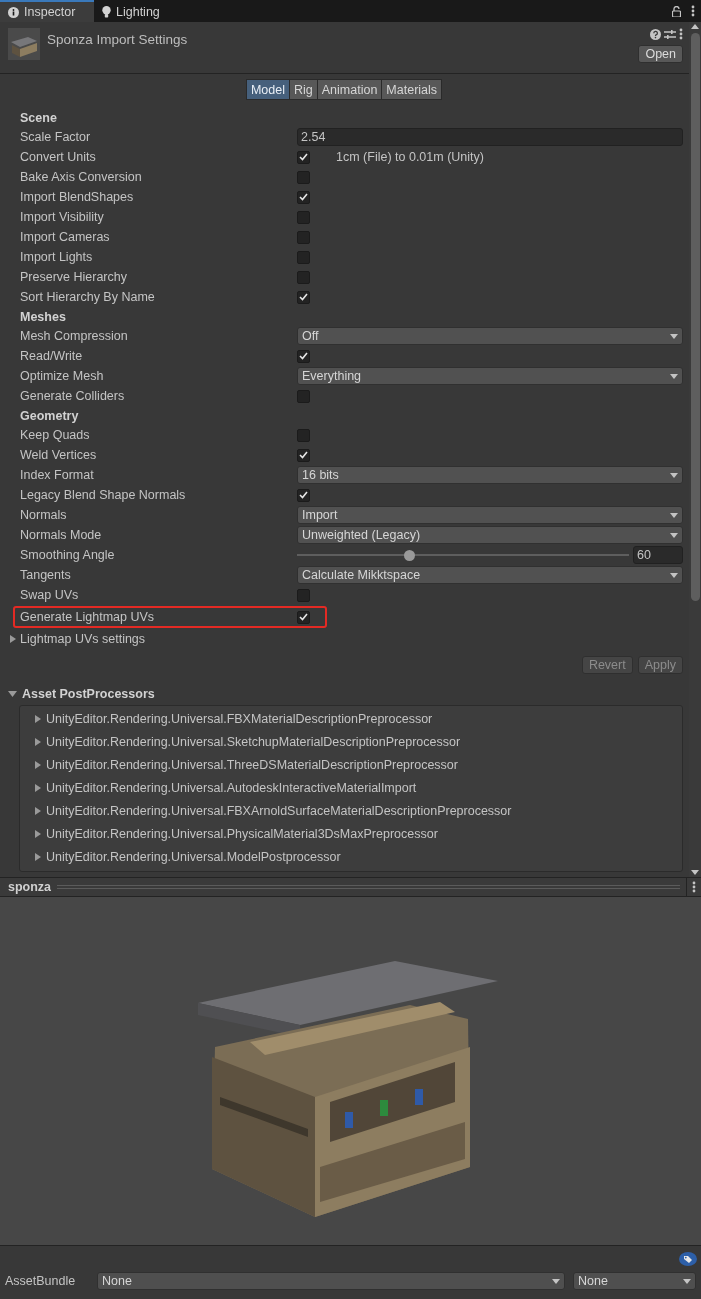 This screenshot has width=701, height=1299. I want to click on scrollbar-thumb, so click(695, 317).